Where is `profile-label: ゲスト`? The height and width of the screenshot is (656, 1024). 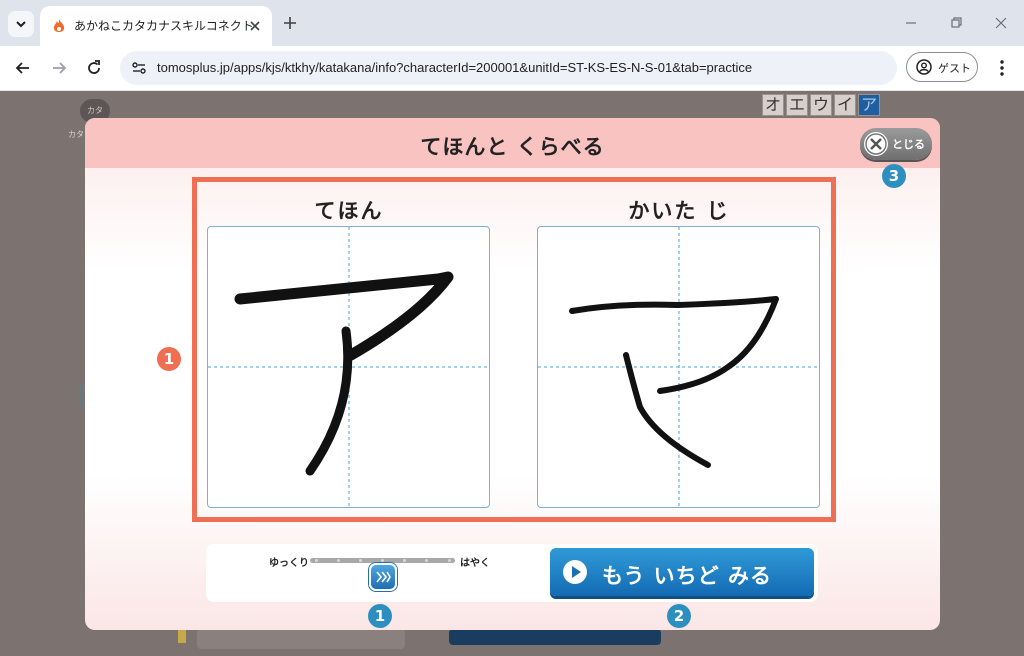 profile-label: ゲスト is located at coordinates (954, 68).